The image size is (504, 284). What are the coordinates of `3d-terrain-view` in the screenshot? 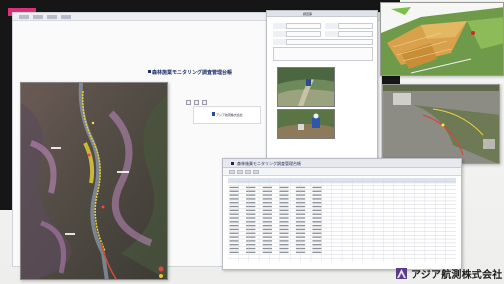 It's located at (442, 39).